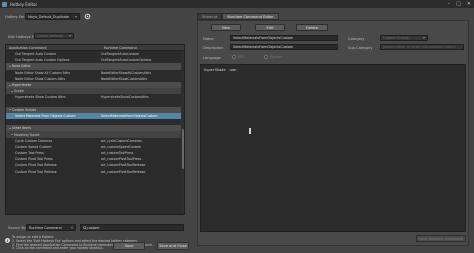 Image resolution: width=474 pixels, height=253 pixels. I want to click on search-value: custom, so click(93, 227).